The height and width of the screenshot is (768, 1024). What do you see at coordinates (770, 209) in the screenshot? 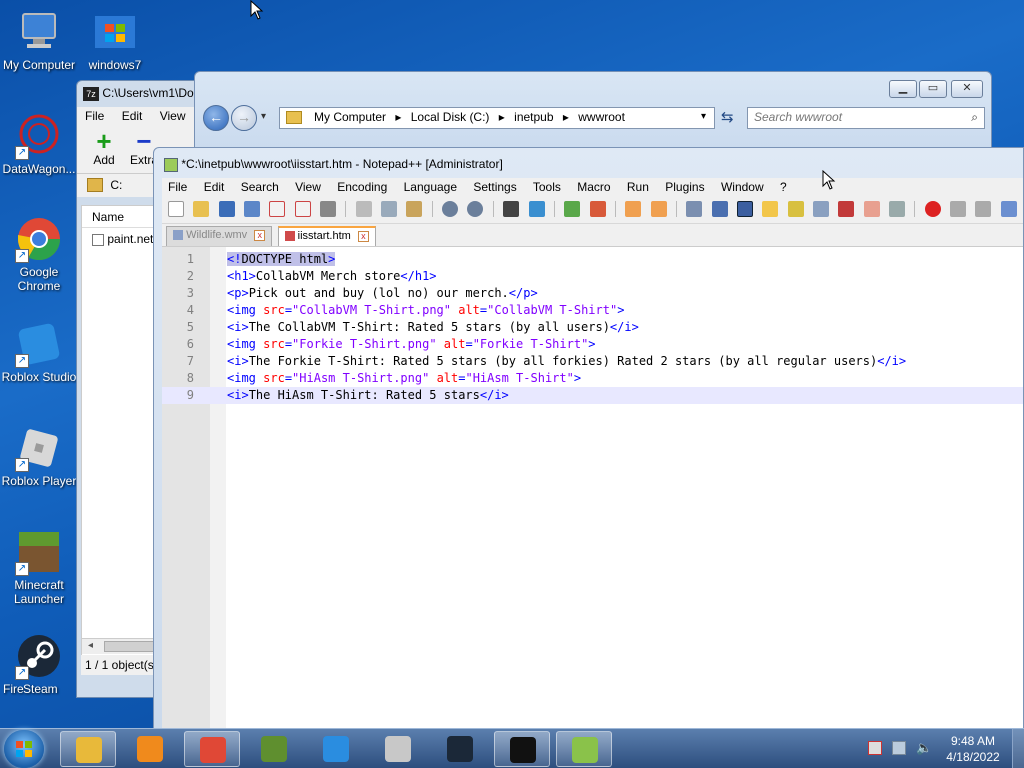
I see `udl-icon` at bounding box center [770, 209].